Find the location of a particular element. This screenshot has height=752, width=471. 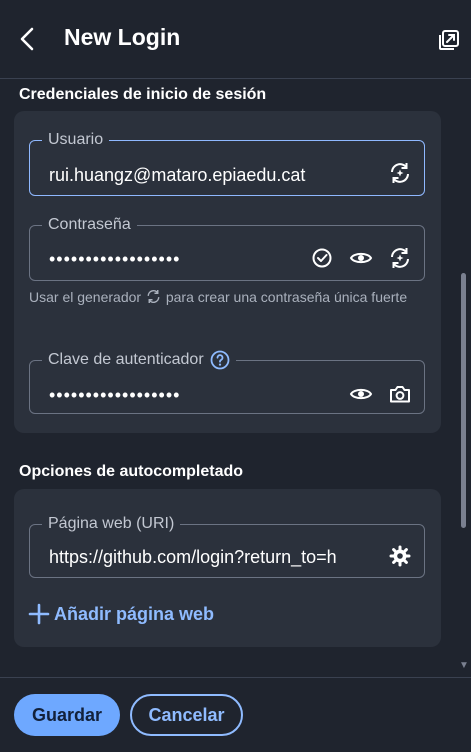

gear-icon is located at coordinates (400, 556).